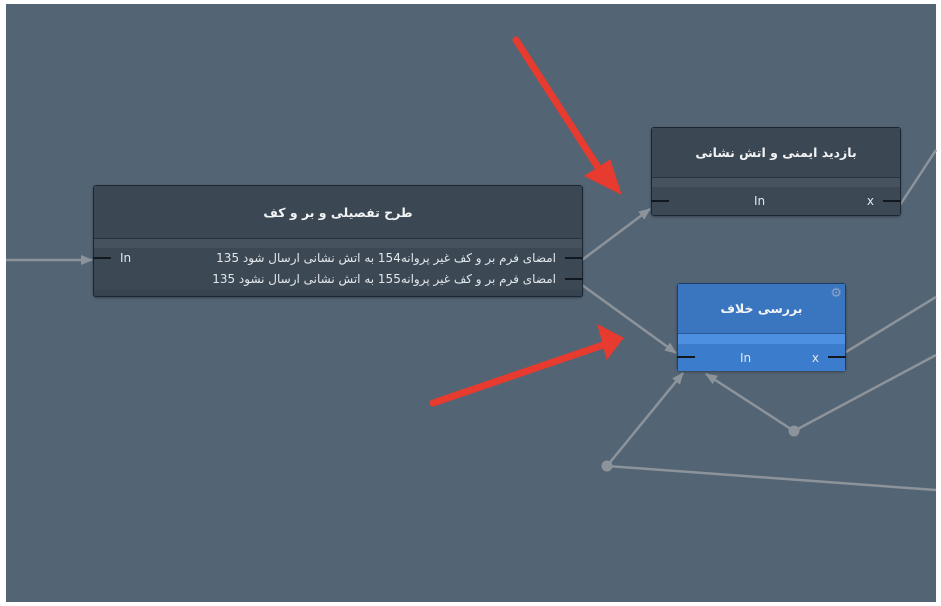 Image resolution: width=941 pixels, height=606 pixels. What do you see at coordinates (776, 153) in the screenshot?
I see `node-title: بازدید ایمنی و اتش نشانی` at bounding box center [776, 153].